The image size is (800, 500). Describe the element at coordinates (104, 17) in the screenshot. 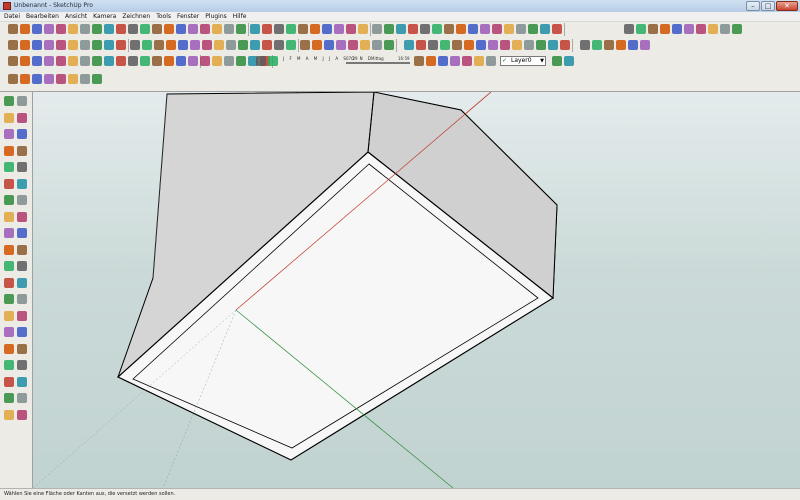

I see `menu-kamera: Kamera` at that location.